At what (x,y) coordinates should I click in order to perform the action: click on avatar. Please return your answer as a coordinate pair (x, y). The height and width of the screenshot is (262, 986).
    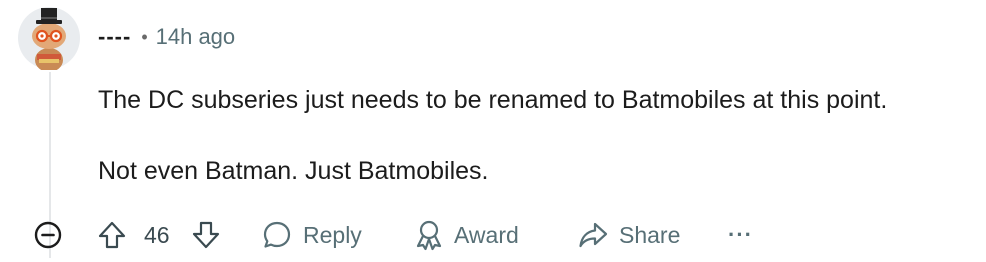
    Looking at the image, I should click on (49, 38).